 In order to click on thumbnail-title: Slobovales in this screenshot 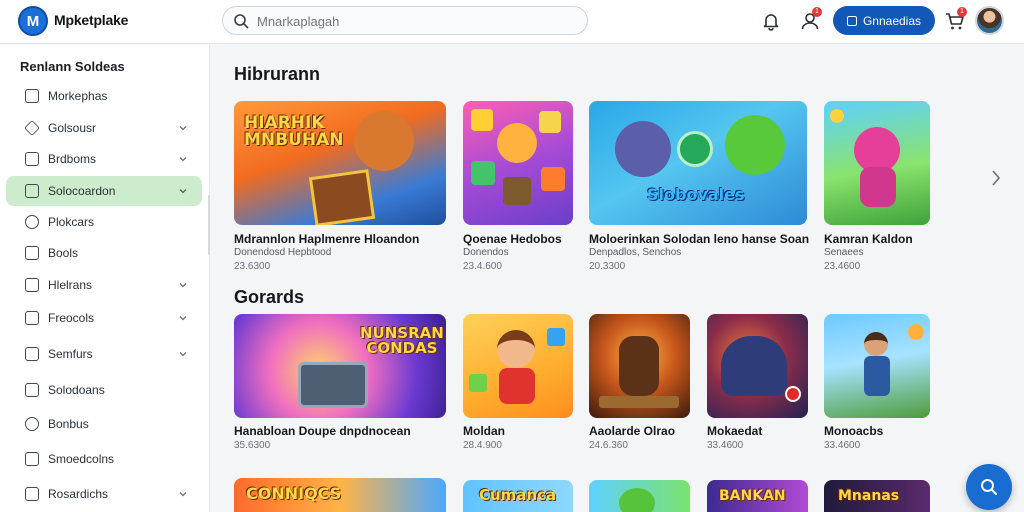, I will do `click(696, 194)`.